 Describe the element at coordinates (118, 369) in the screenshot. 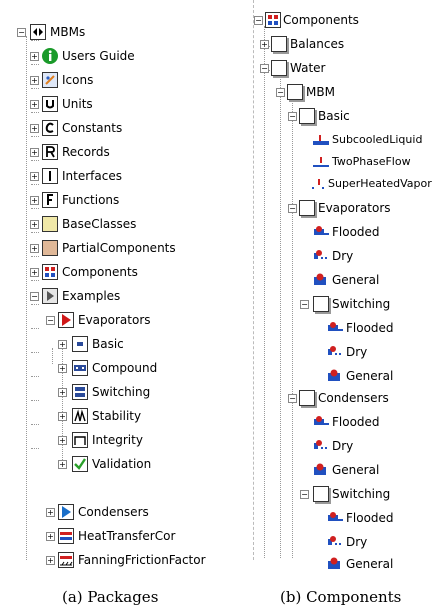

I see `tree-item-compound: + Compound` at that location.